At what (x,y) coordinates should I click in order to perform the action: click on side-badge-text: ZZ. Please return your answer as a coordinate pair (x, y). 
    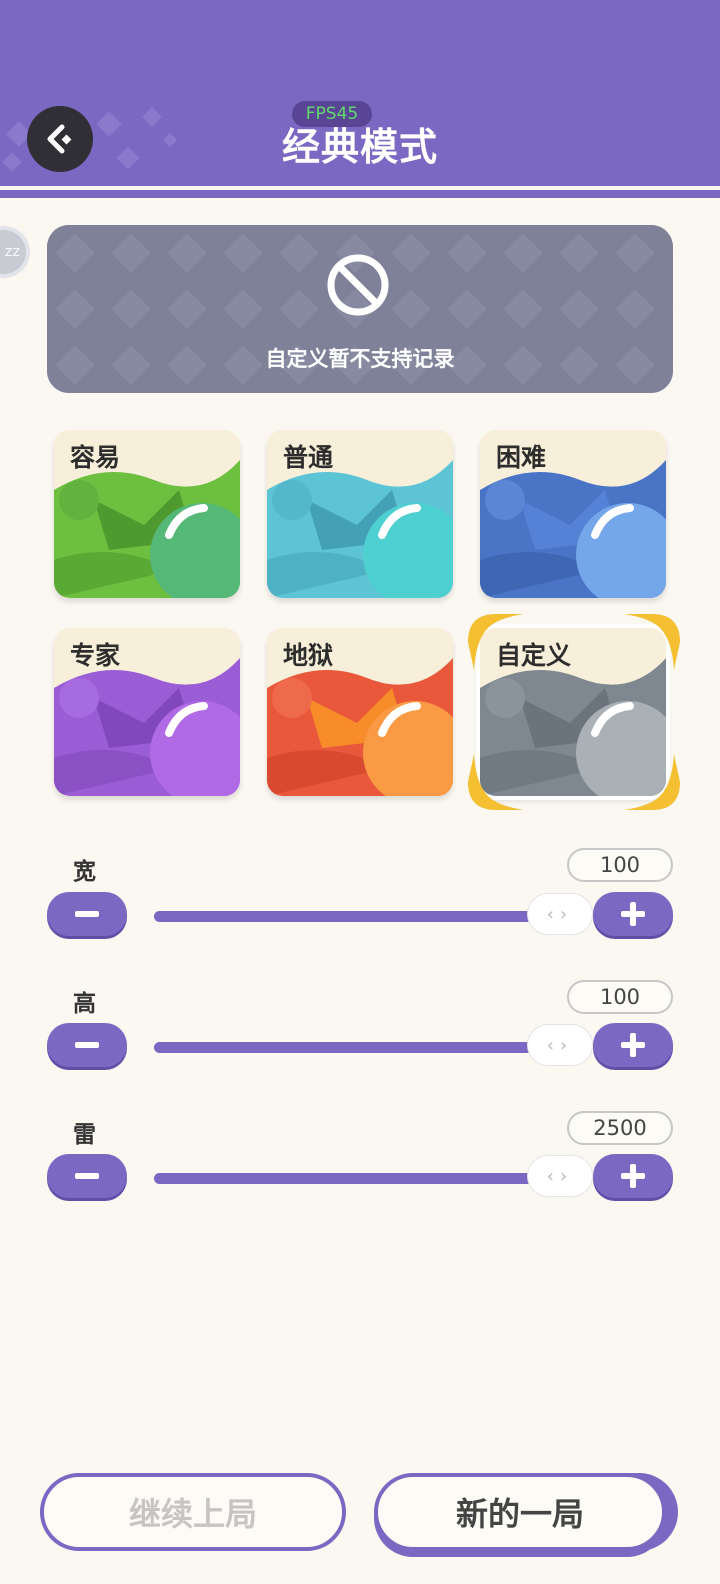
    Looking at the image, I should click on (12, 252).